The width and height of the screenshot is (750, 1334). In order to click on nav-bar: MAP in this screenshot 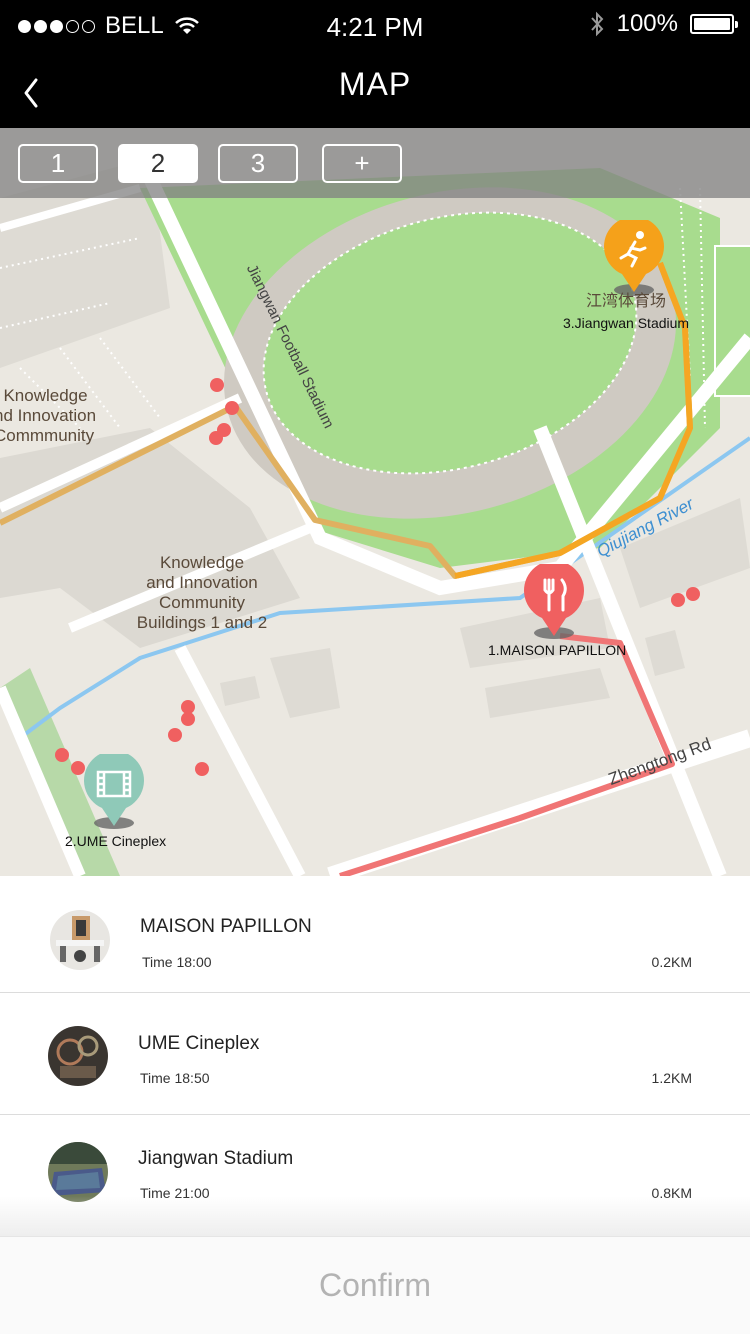, I will do `click(375, 91)`.